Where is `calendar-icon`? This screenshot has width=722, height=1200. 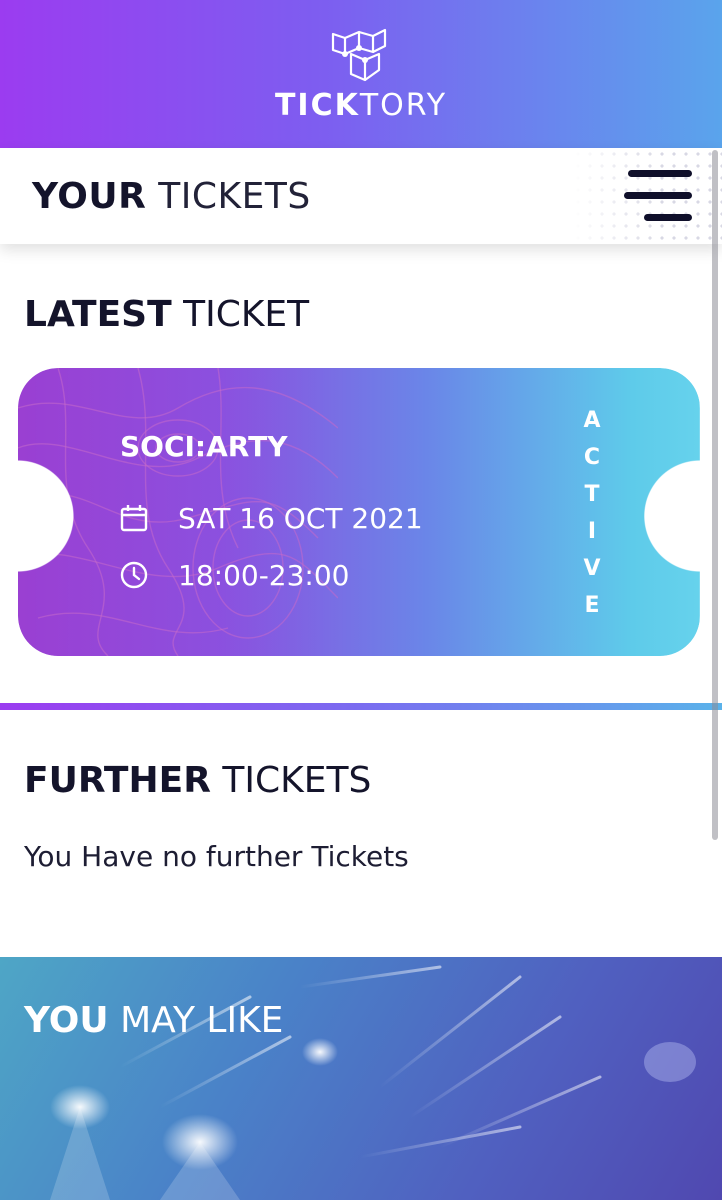
calendar-icon is located at coordinates (134, 518).